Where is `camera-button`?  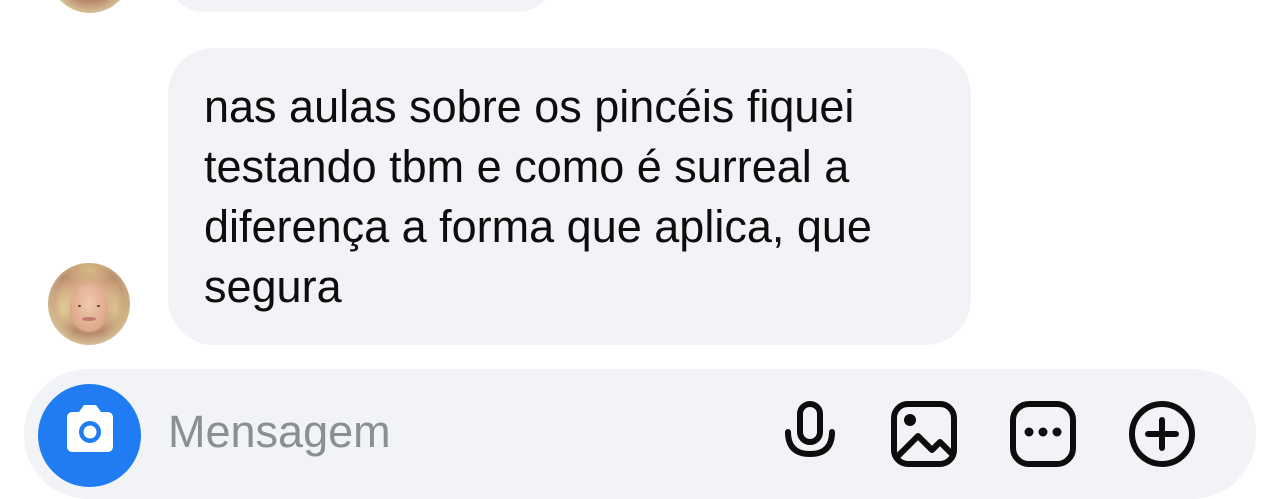 camera-button is located at coordinates (89, 435).